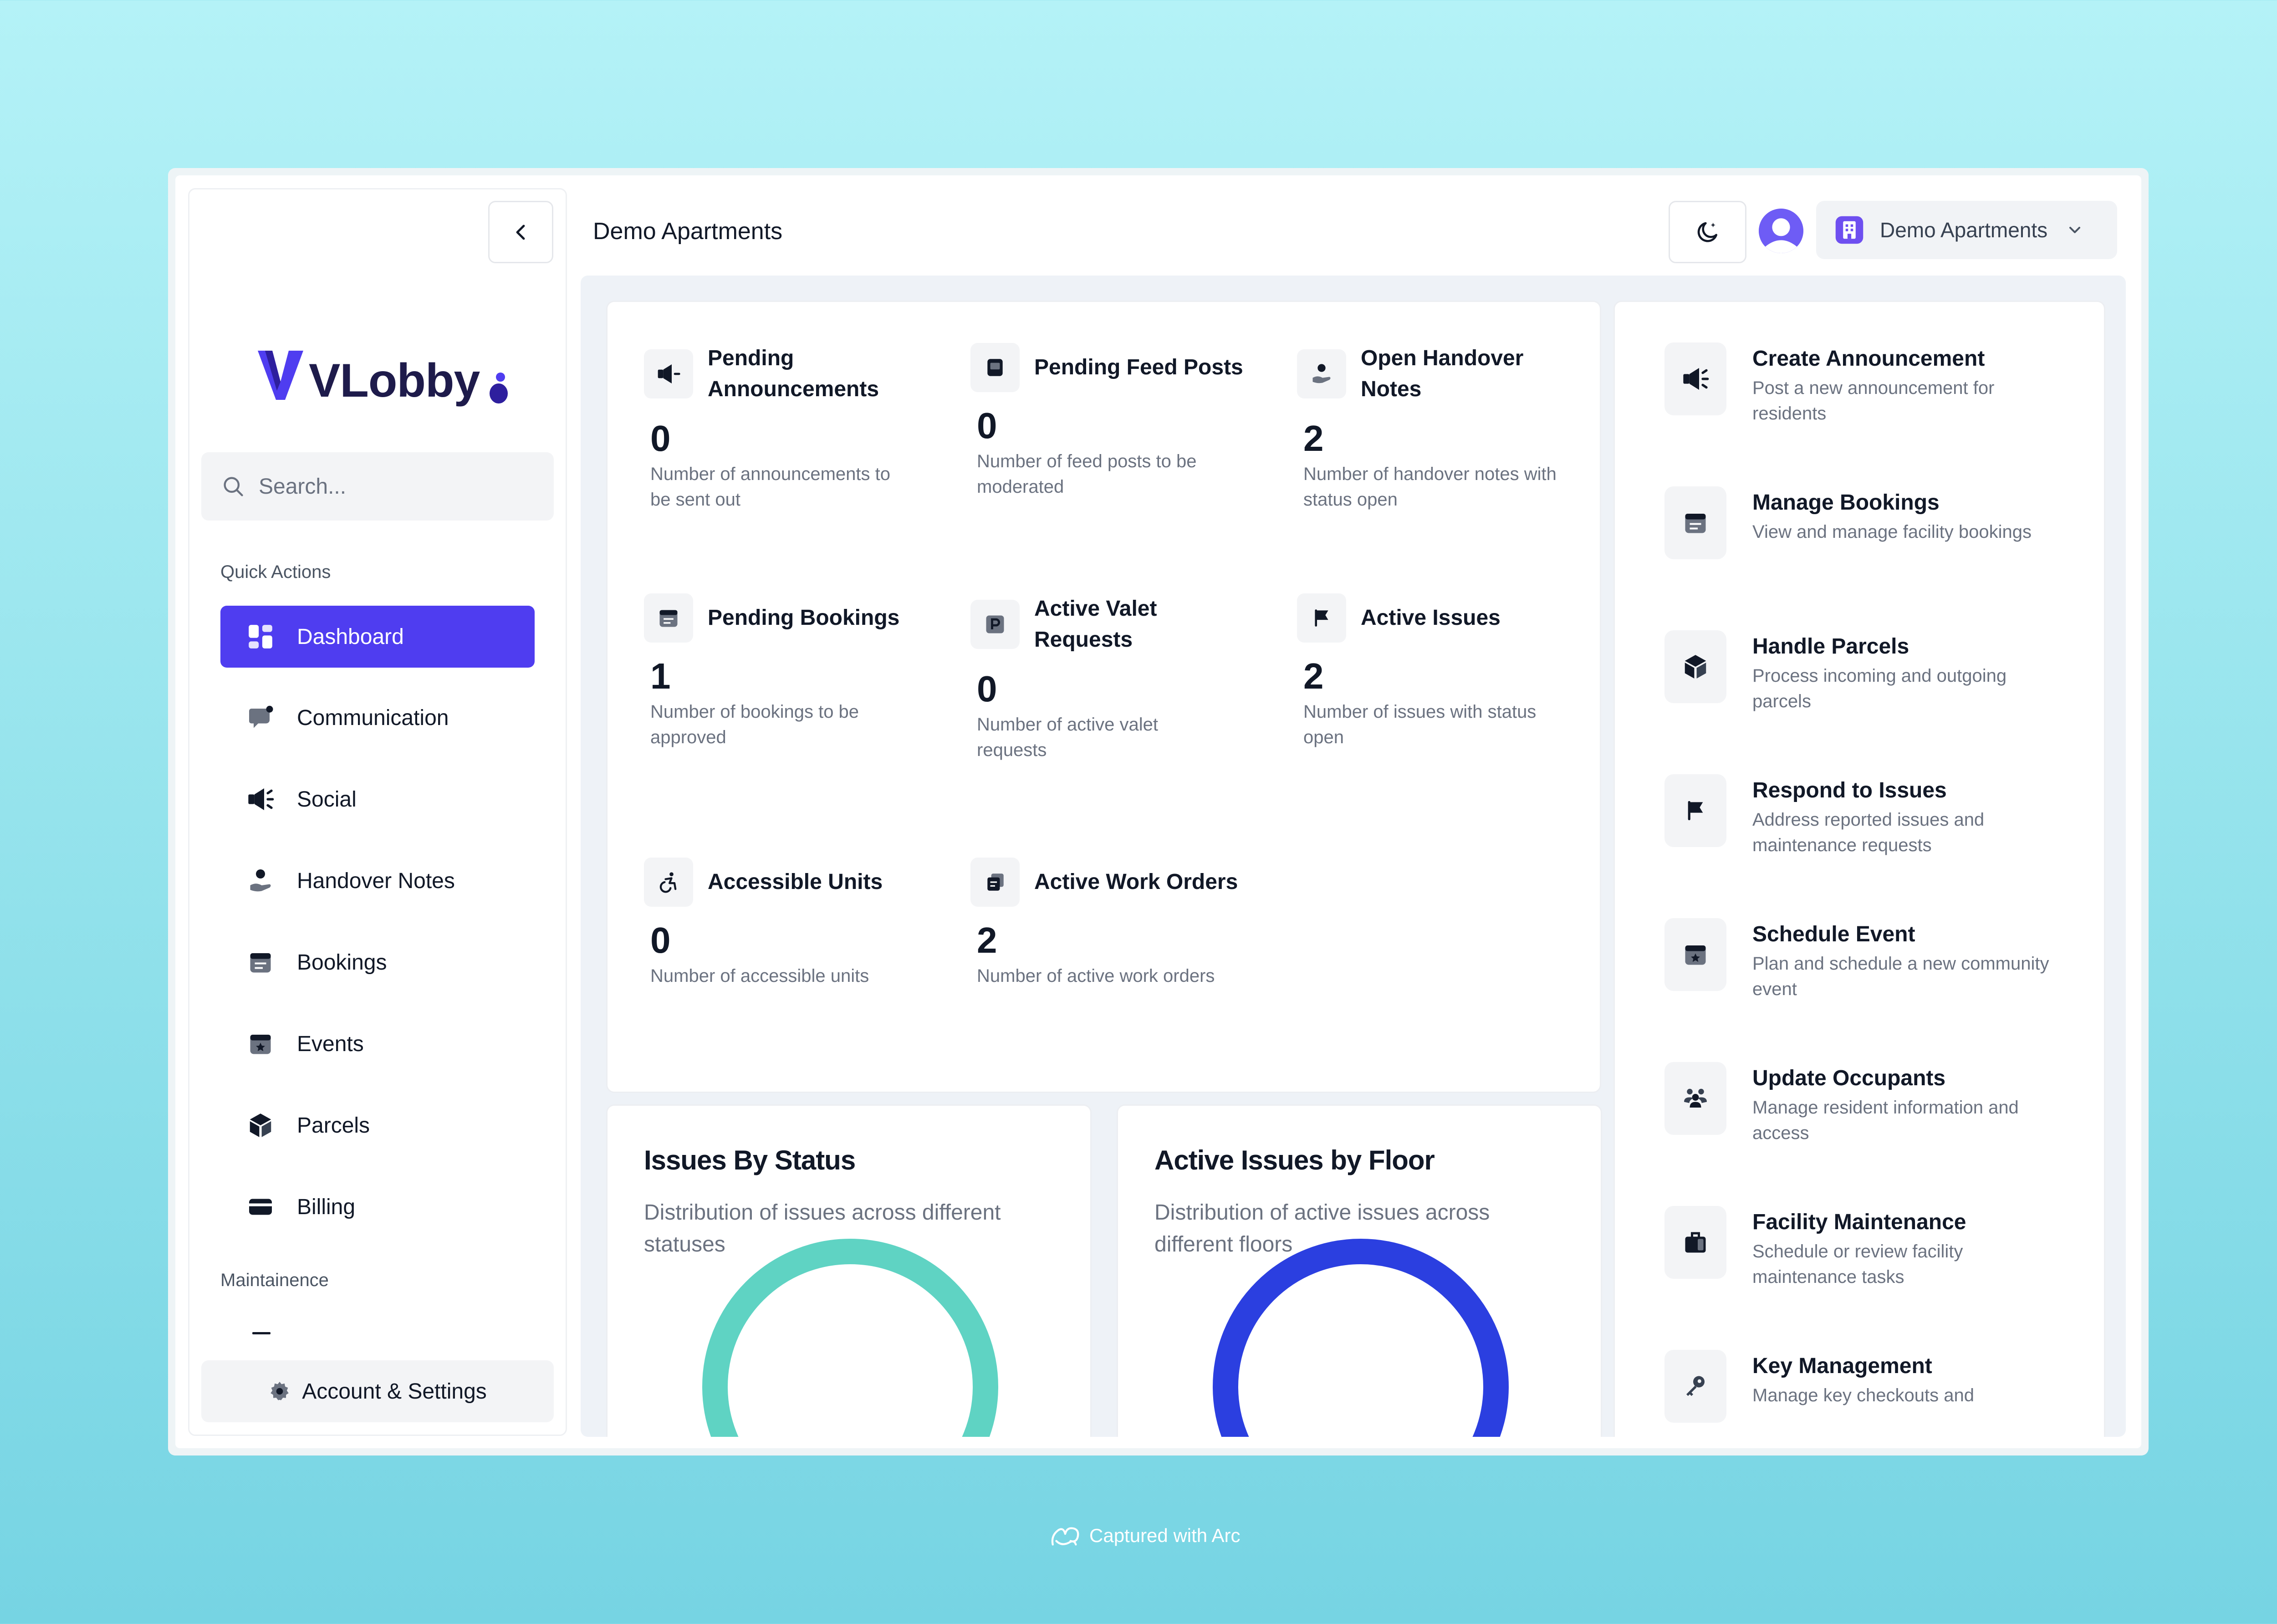 Image resolution: width=2277 pixels, height=1624 pixels. I want to click on action-description: Manage key checkouts and, so click(1863, 1395).